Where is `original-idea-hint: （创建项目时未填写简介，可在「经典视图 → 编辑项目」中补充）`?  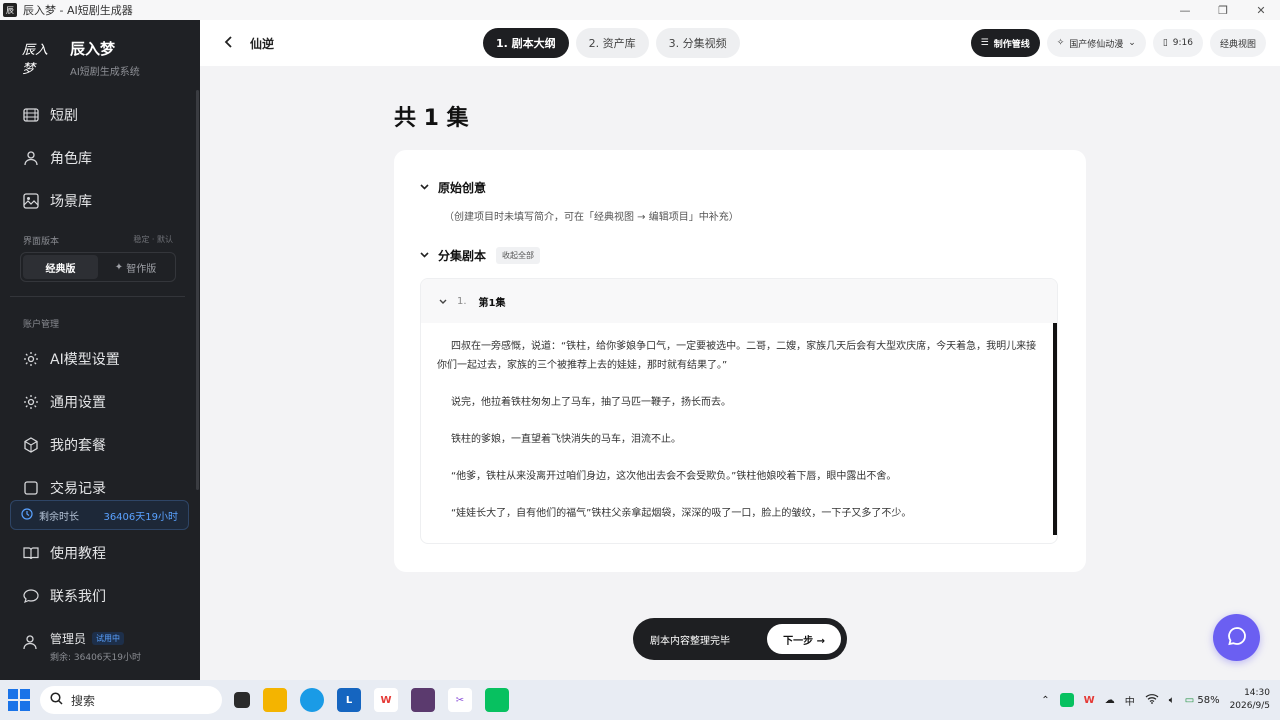
original-idea-hint: （创建项目时未填写简介，可在「经典视图 → 编辑项目」中补充） is located at coordinates (591, 217).